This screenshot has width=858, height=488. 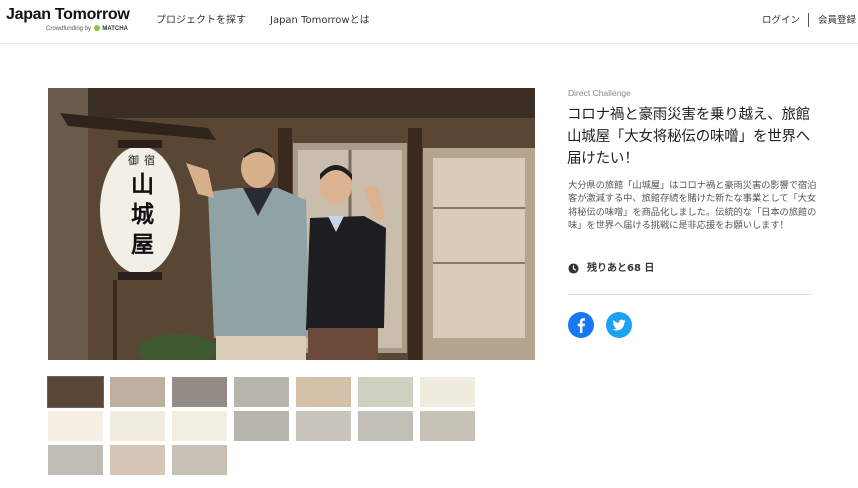 What do you see at coordinates (142, 214) in the screenshot?
I see `svg-text: 城` at bounding box center [142, 214].